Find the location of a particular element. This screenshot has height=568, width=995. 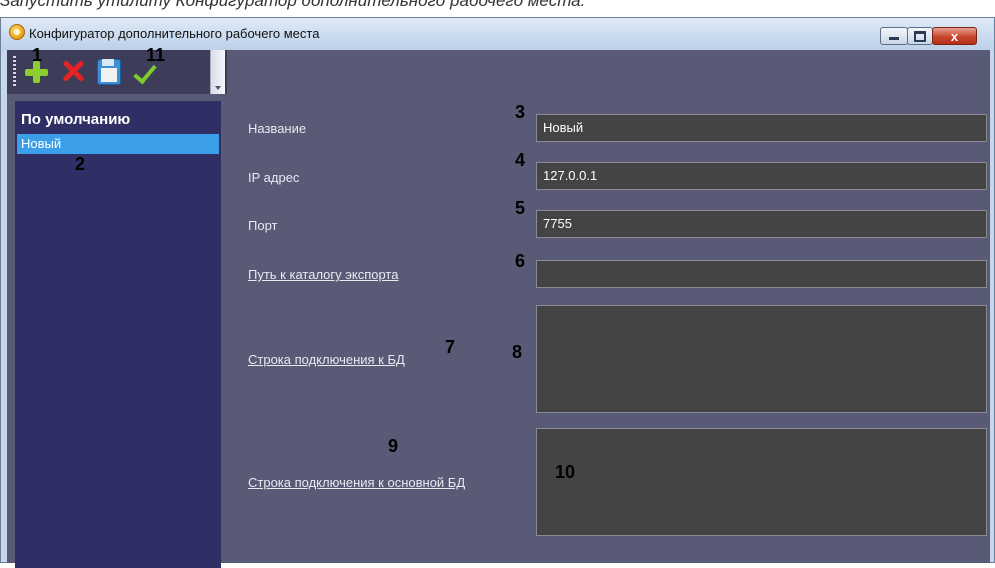

ip-field: 127.0.0.1 is located at coordinates (761, 176).